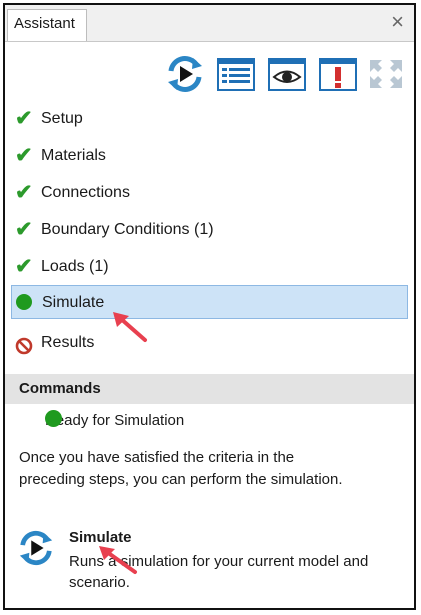  What do you see at coordinates (209, 23) in the screenshot?
I see `tab-bar: Assistant ×` at bounding box center [209, 23].